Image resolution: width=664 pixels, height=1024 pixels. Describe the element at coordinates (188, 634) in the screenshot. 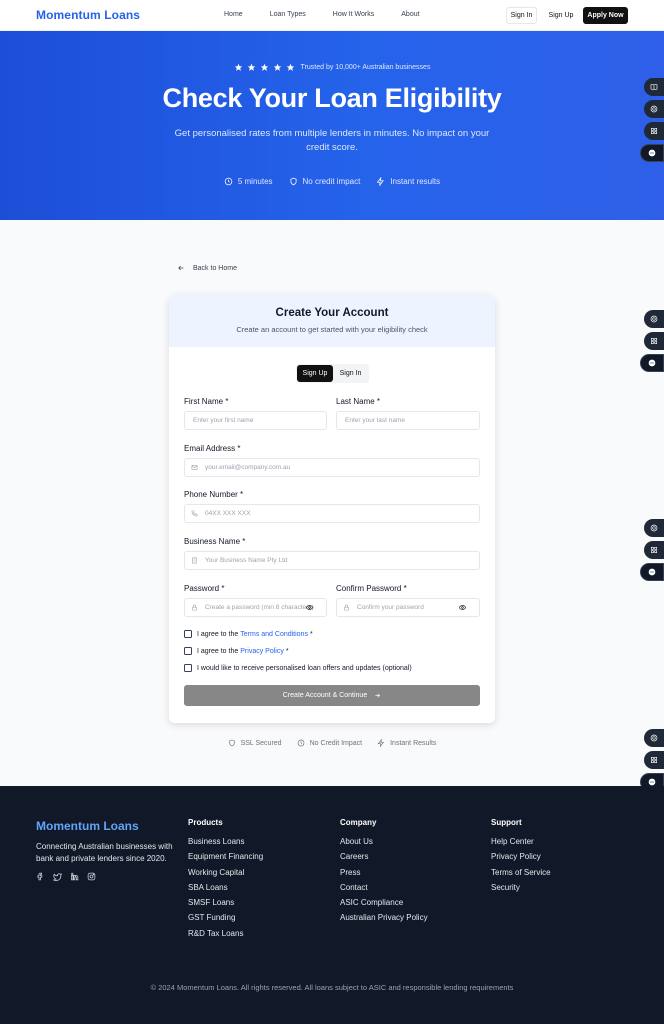

I see `terms-checkbox` at that location.